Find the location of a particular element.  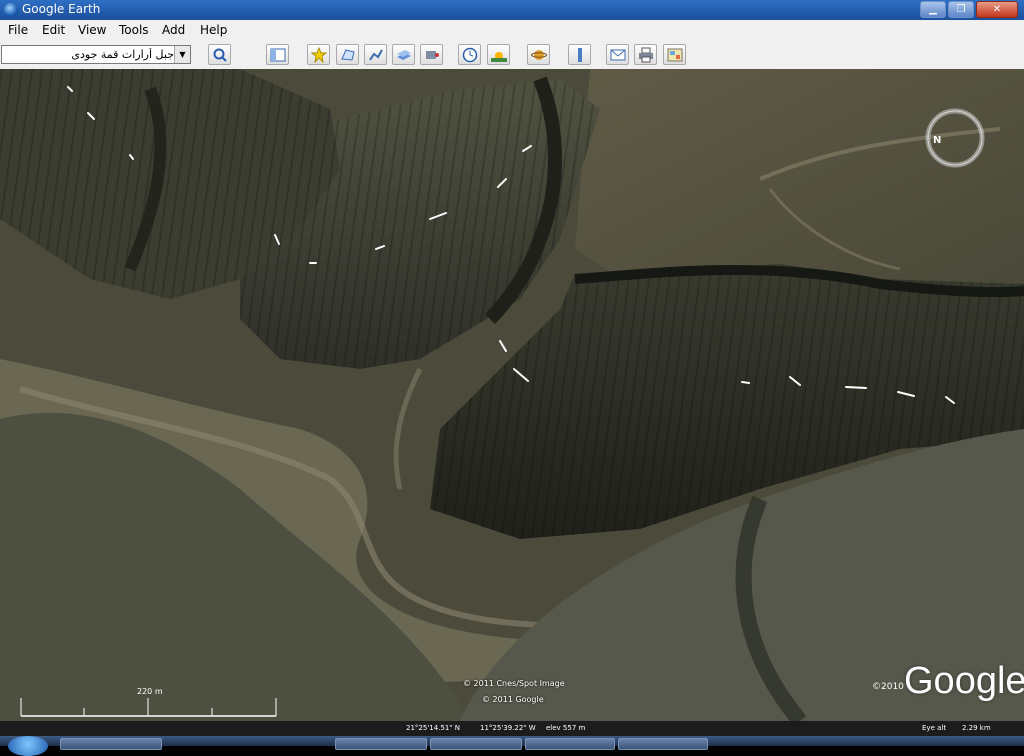

placemark-button is located at coordinates (318, 54).